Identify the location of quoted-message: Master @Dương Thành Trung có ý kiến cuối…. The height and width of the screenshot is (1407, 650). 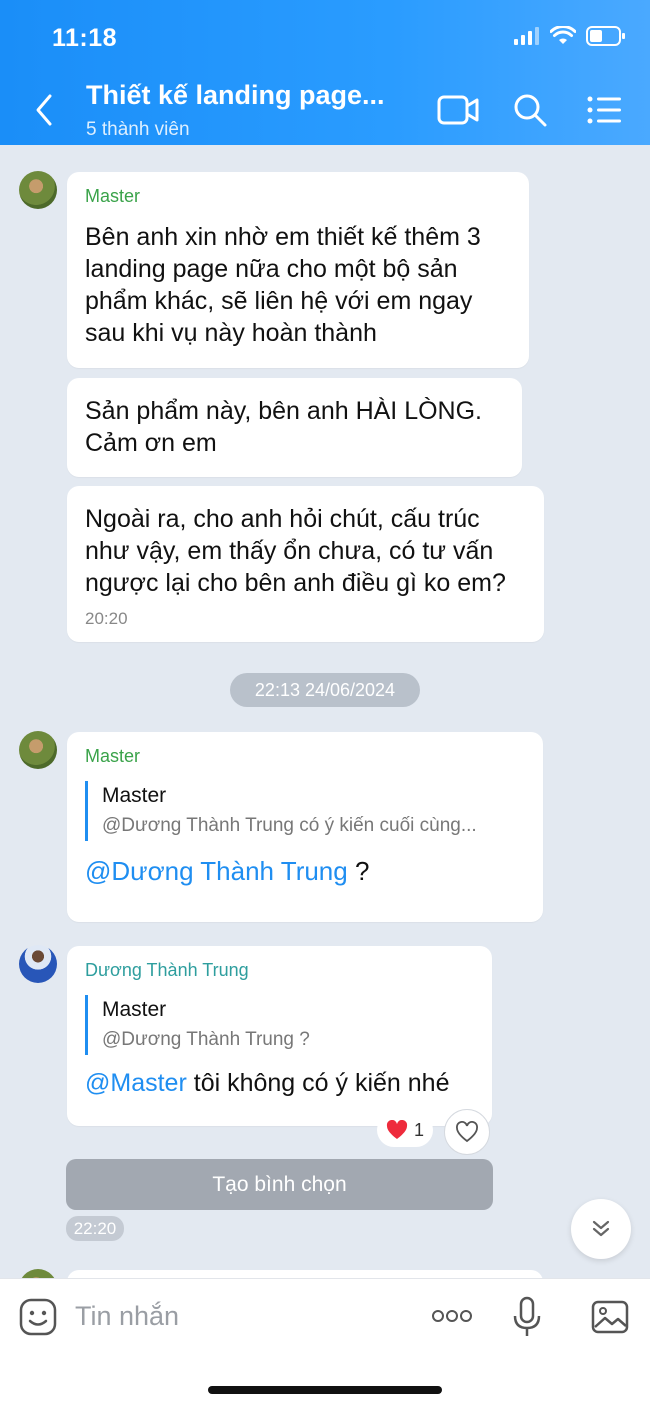
(305, 811).